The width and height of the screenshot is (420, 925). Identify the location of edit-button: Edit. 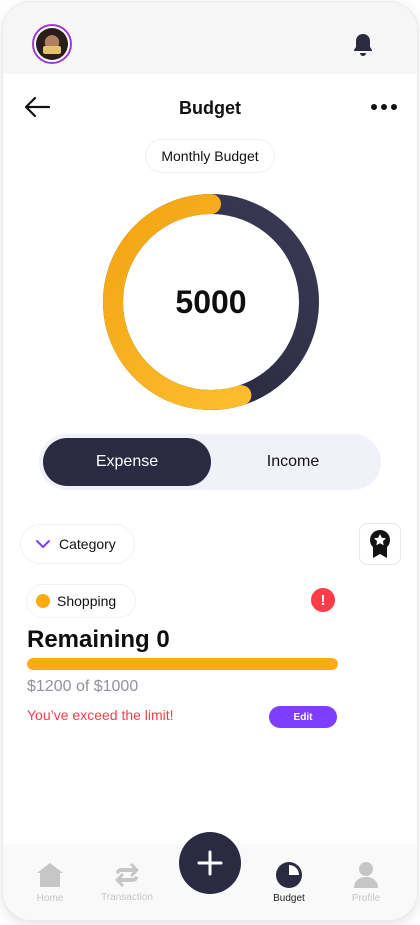
(303, 717).